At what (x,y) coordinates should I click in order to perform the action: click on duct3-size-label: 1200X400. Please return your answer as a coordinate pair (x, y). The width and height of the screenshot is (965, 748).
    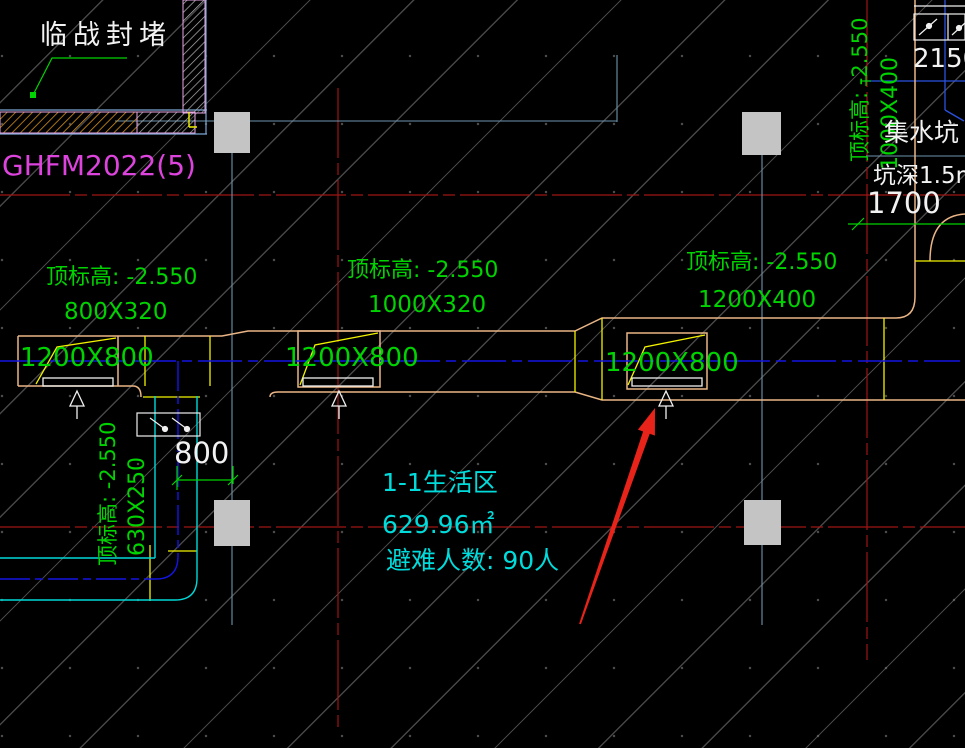
    Looking at the image, I should click on (757, 300).